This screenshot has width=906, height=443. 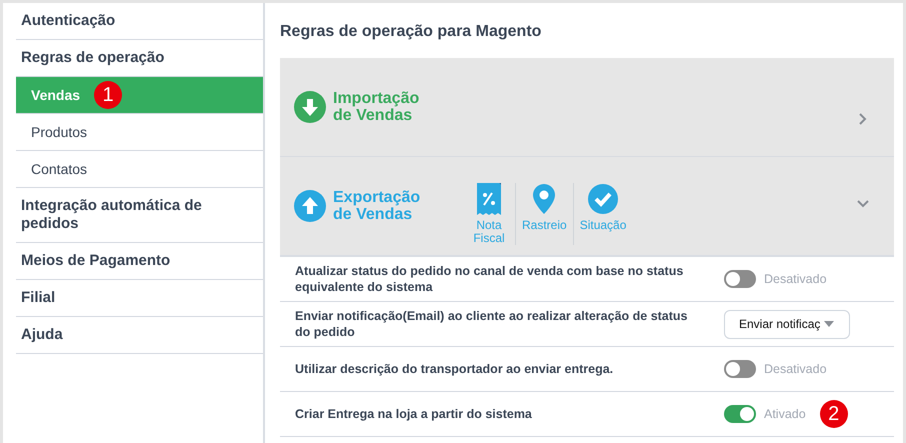 I want to click on setting-label: Enviar notificação(Email) ao cliente ao realizar alteração de status do pedido, so click(x=492, y=324).